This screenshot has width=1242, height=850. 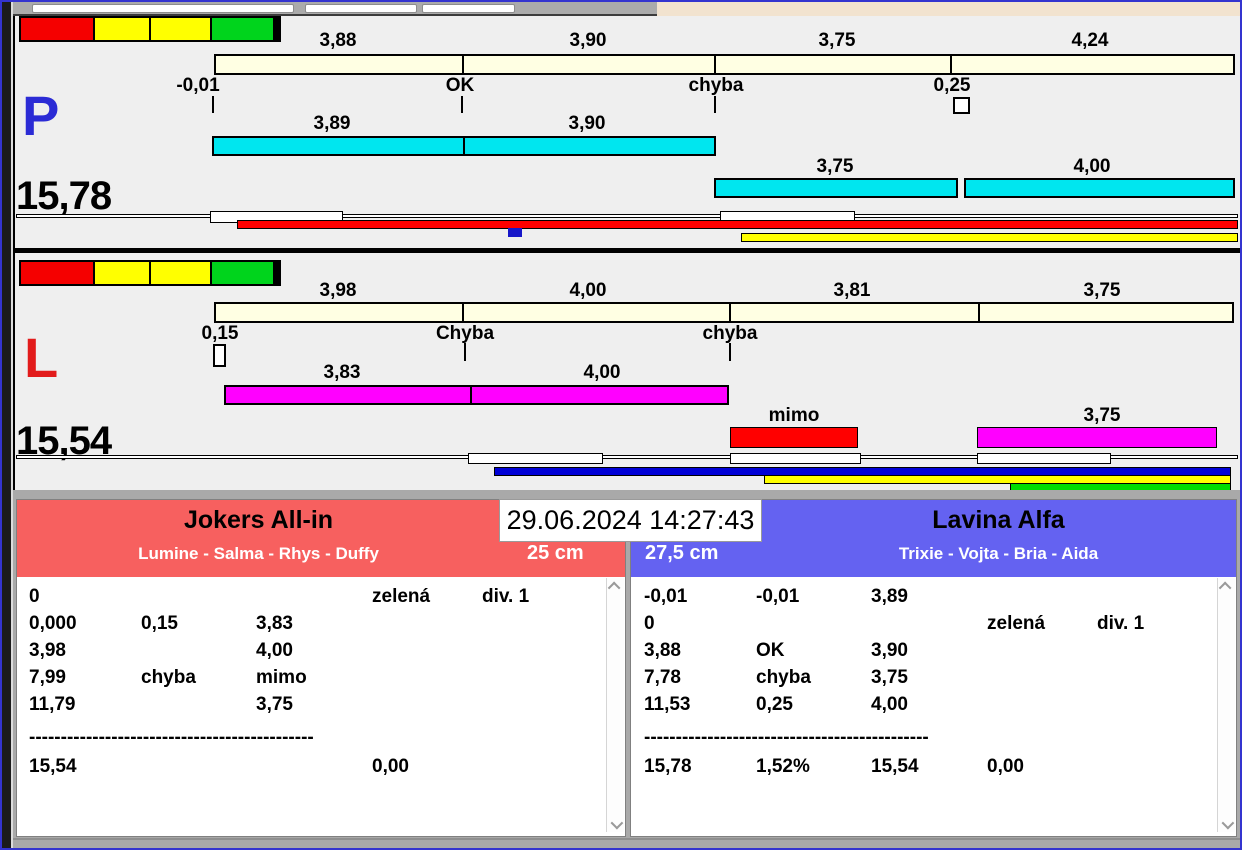 I want to click on heat-value: 3,75, so click(x=835, y=166).